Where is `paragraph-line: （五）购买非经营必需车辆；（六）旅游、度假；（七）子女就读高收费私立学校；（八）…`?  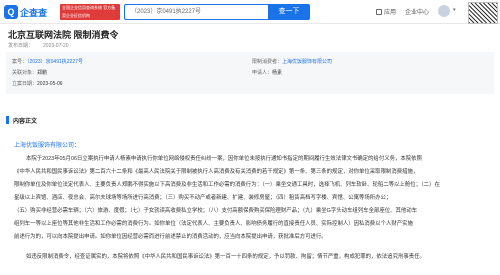
paragraph-line: （五）购买非经营必需车辆；（六）旅游、度假；（七）子女就读高收费私立学校；（八）… is located at coordinates (216, 211).